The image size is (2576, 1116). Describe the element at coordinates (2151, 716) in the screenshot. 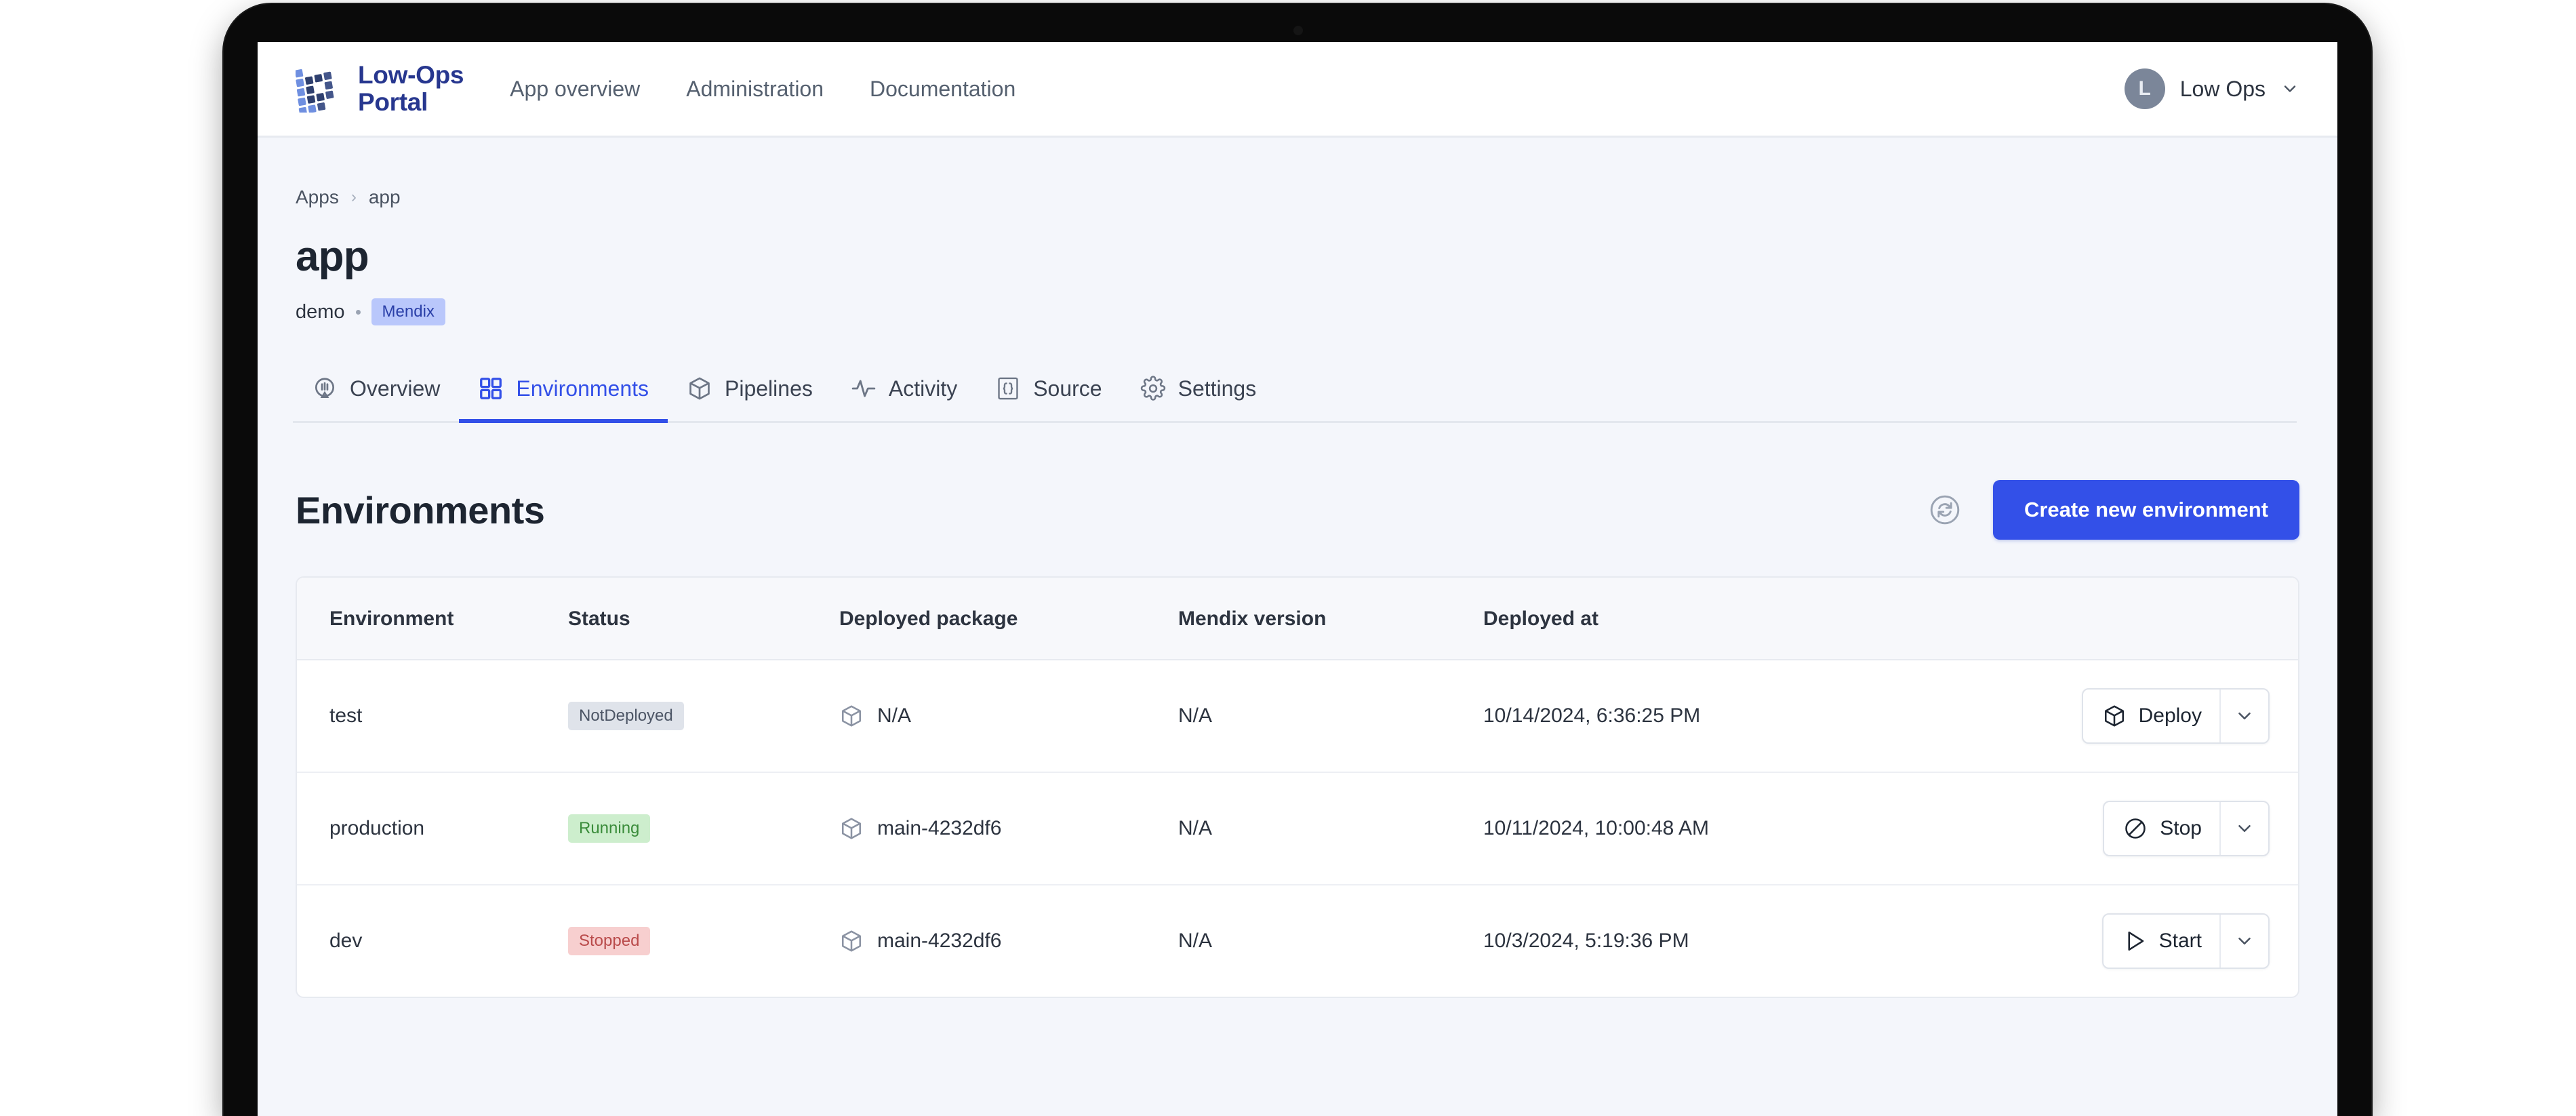

I see `deploy-button: Deploy` at that location.